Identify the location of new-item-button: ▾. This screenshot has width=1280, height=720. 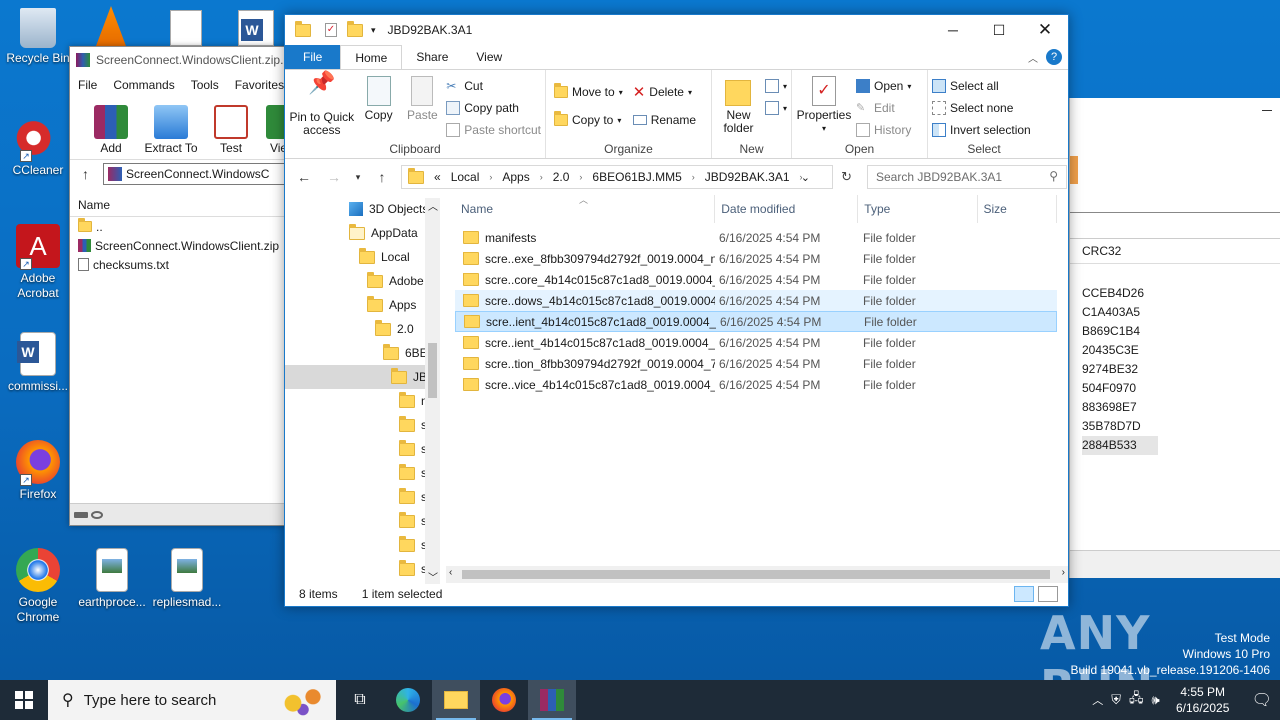
(775, 86).